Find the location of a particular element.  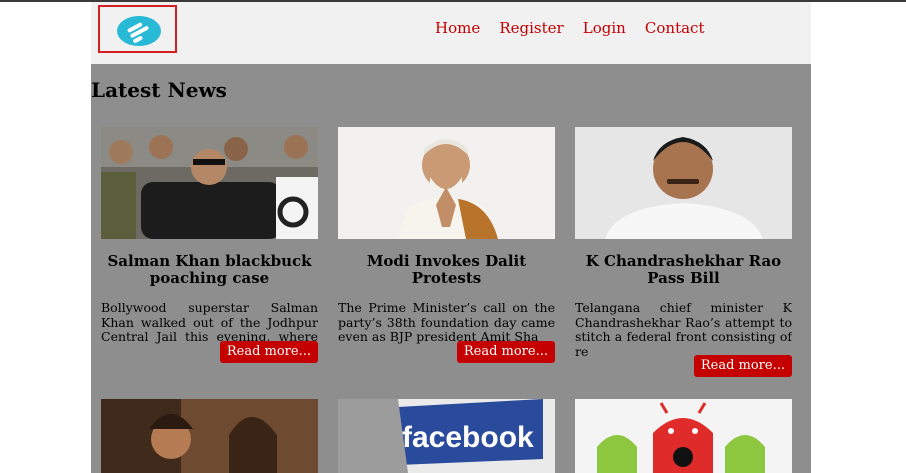

news-image-android-malware is located at coordinates (683, 436).